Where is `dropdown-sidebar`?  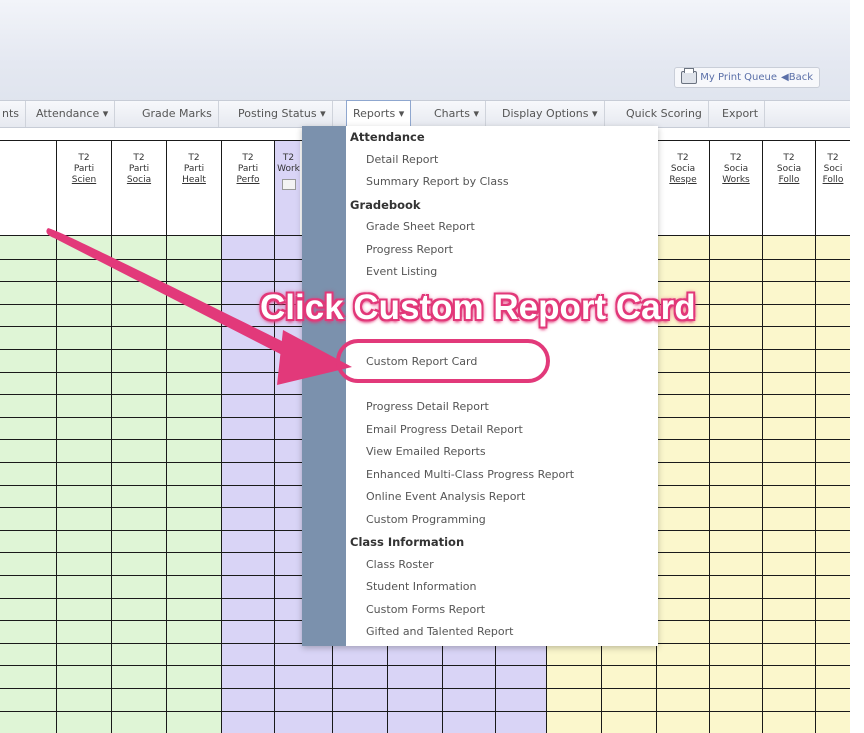
dropdown-sidebar is located at coordinates (324, 386).